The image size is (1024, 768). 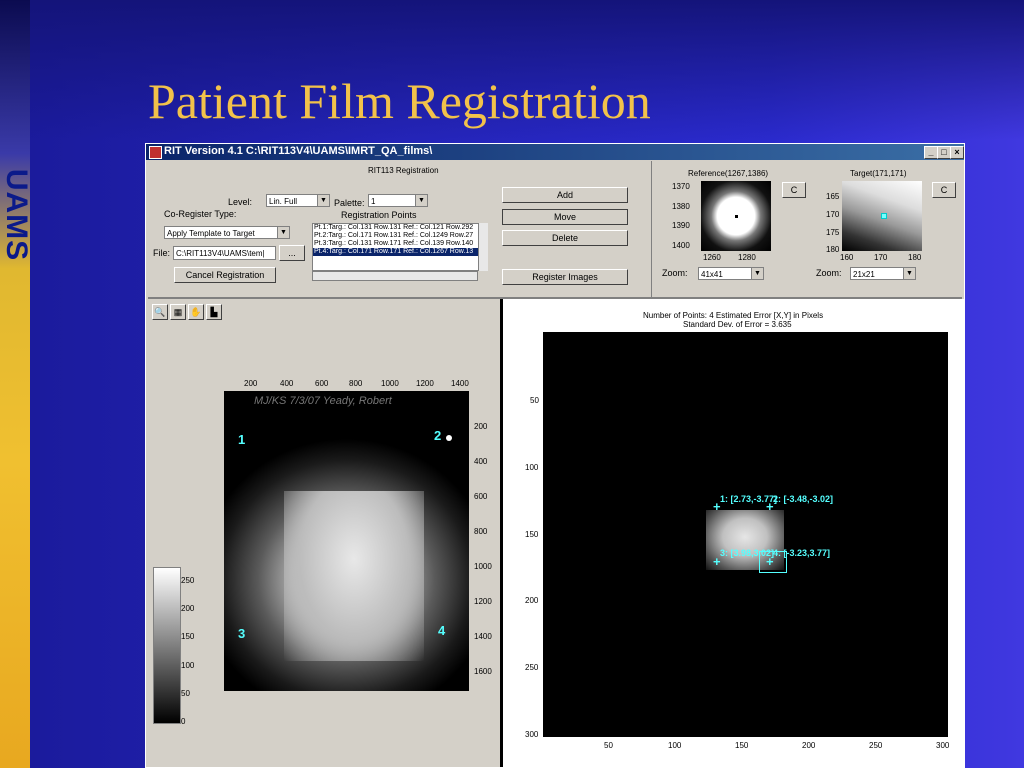 What do you see at coordinates (742, 745) in the screenshot?
I see `reg-x-tick: 150` at bounding box center [742, 745].